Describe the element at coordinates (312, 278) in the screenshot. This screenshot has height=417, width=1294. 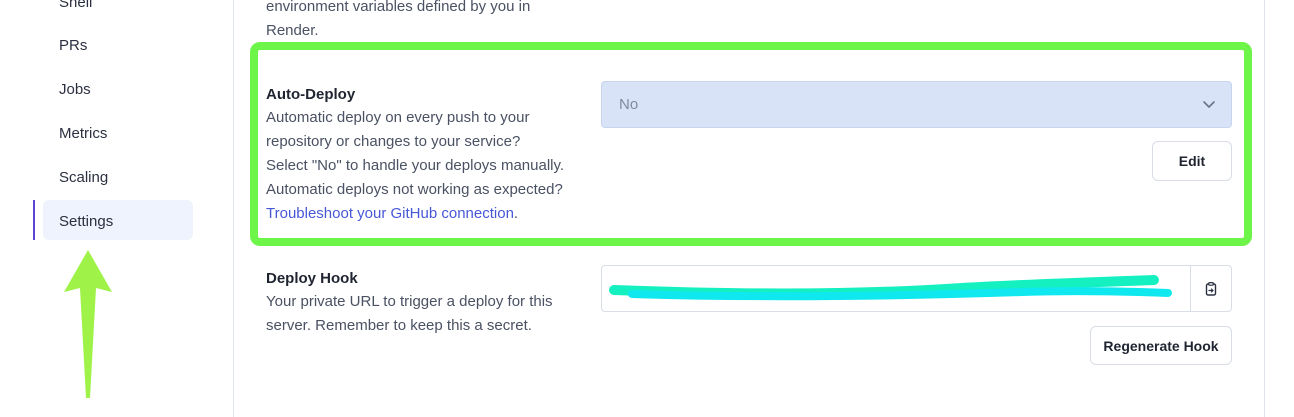
I see `deploy-hook-title: Deploy Hook` at that location.